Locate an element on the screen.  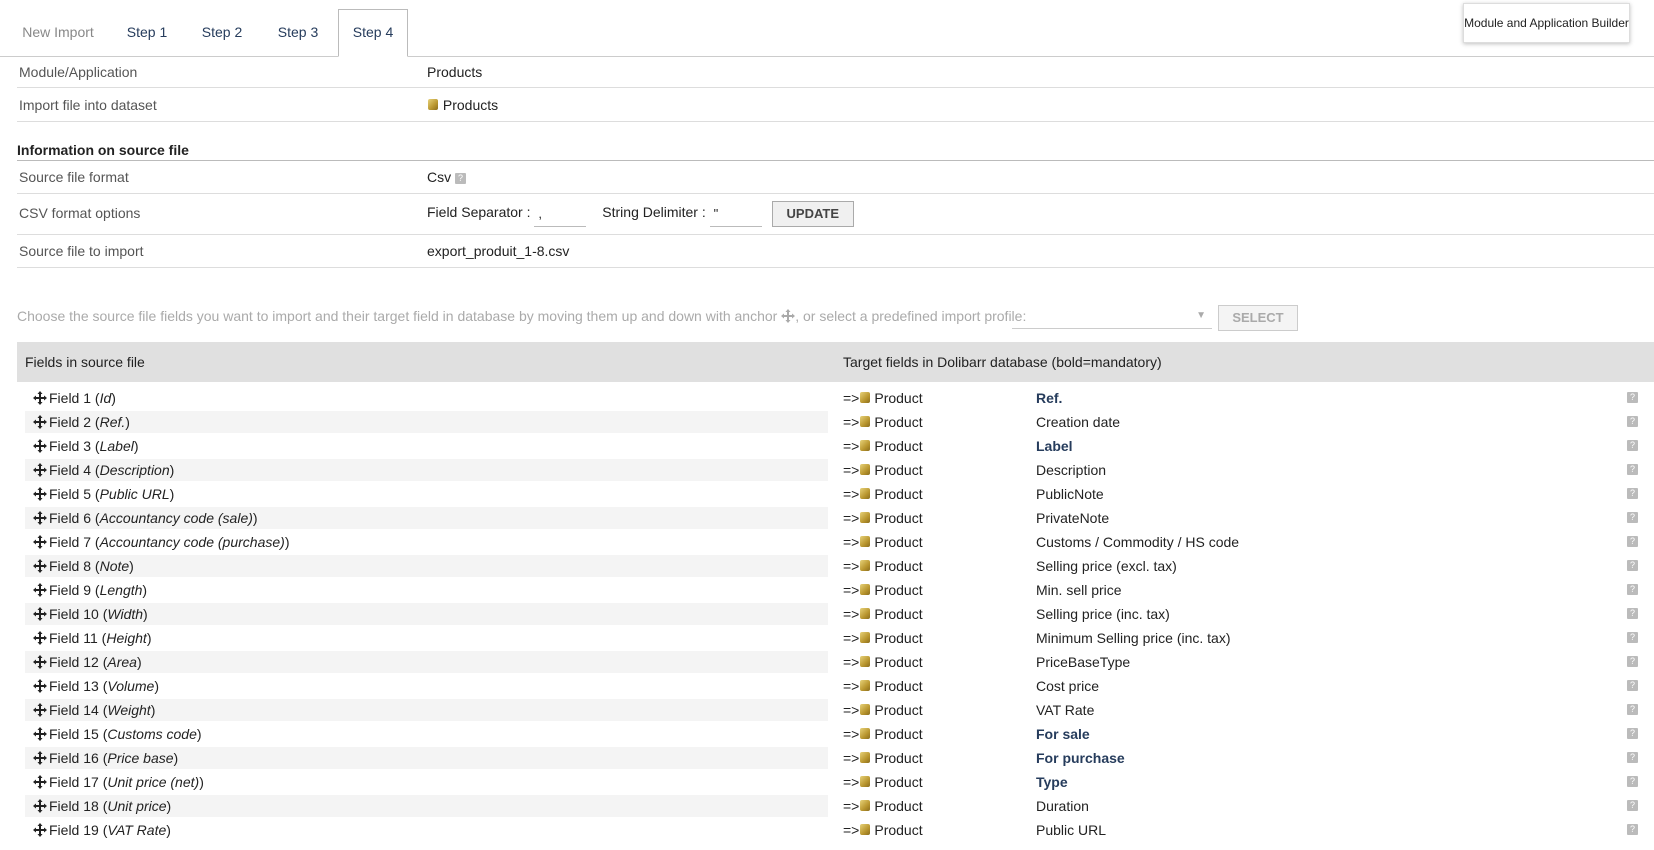
module-builder-button: Module and Application Builder is located at coordinates (1546, 23).